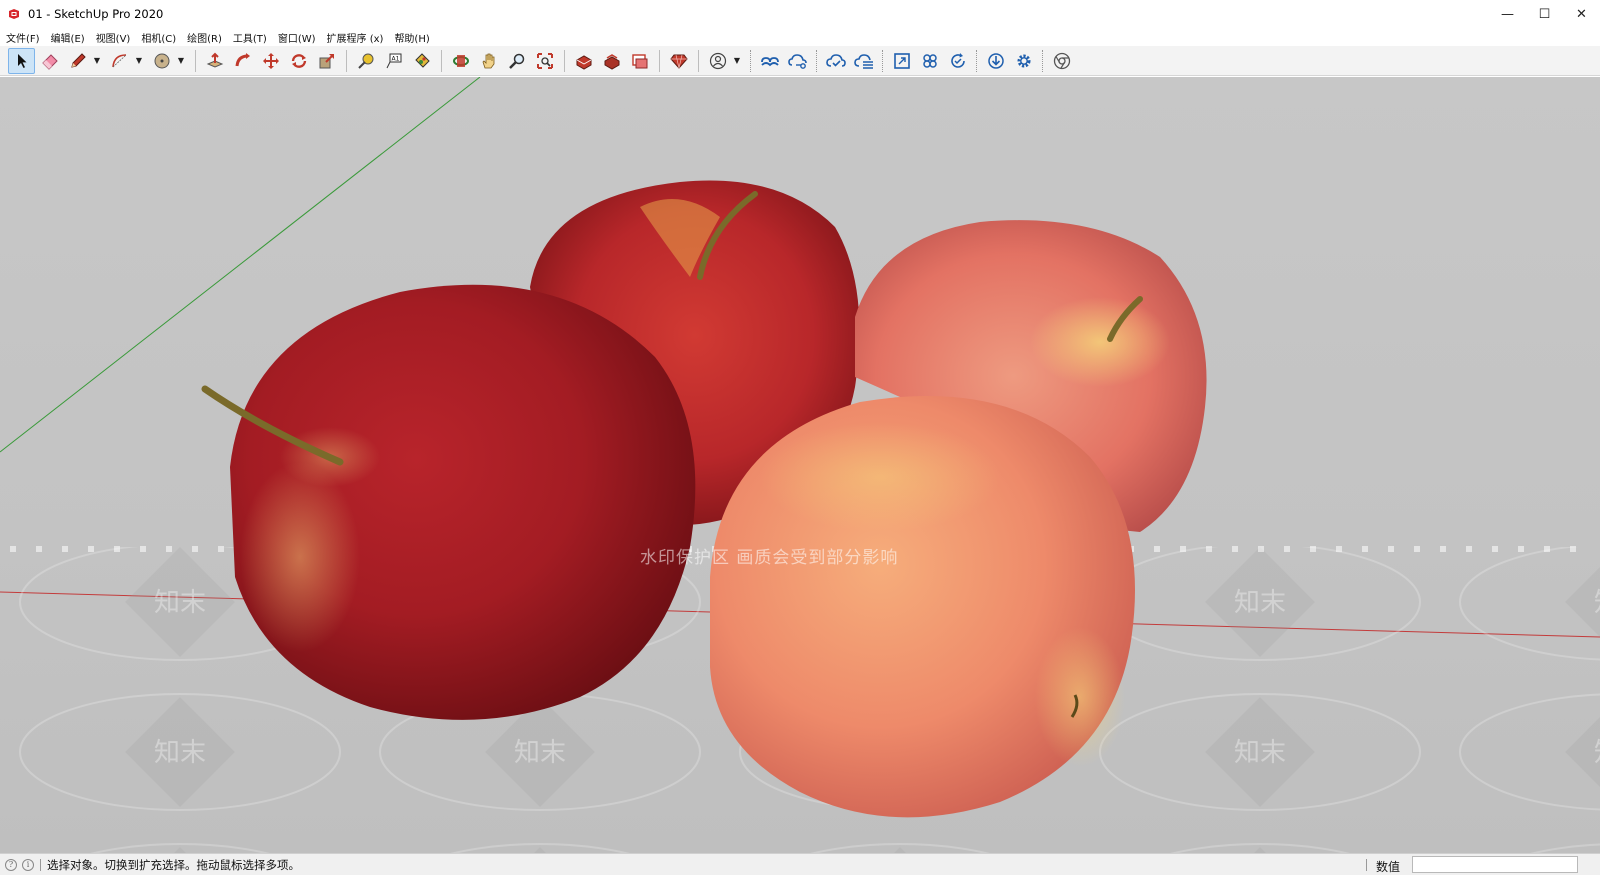 This screenshot has height=875, width=1600. I want to click on status-message: 选择对象。切换到扩充选择。拖动鼠标选择多项。, so click(173, 864).